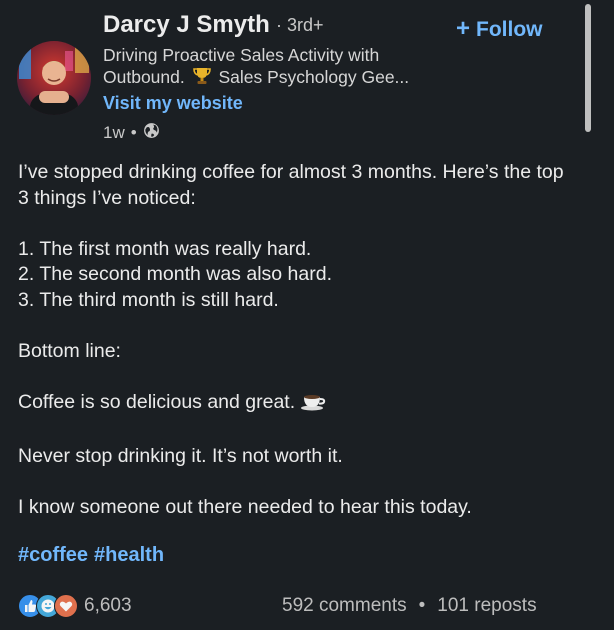  I want to click on reactions-summary: 6,603, so click(75, 606).